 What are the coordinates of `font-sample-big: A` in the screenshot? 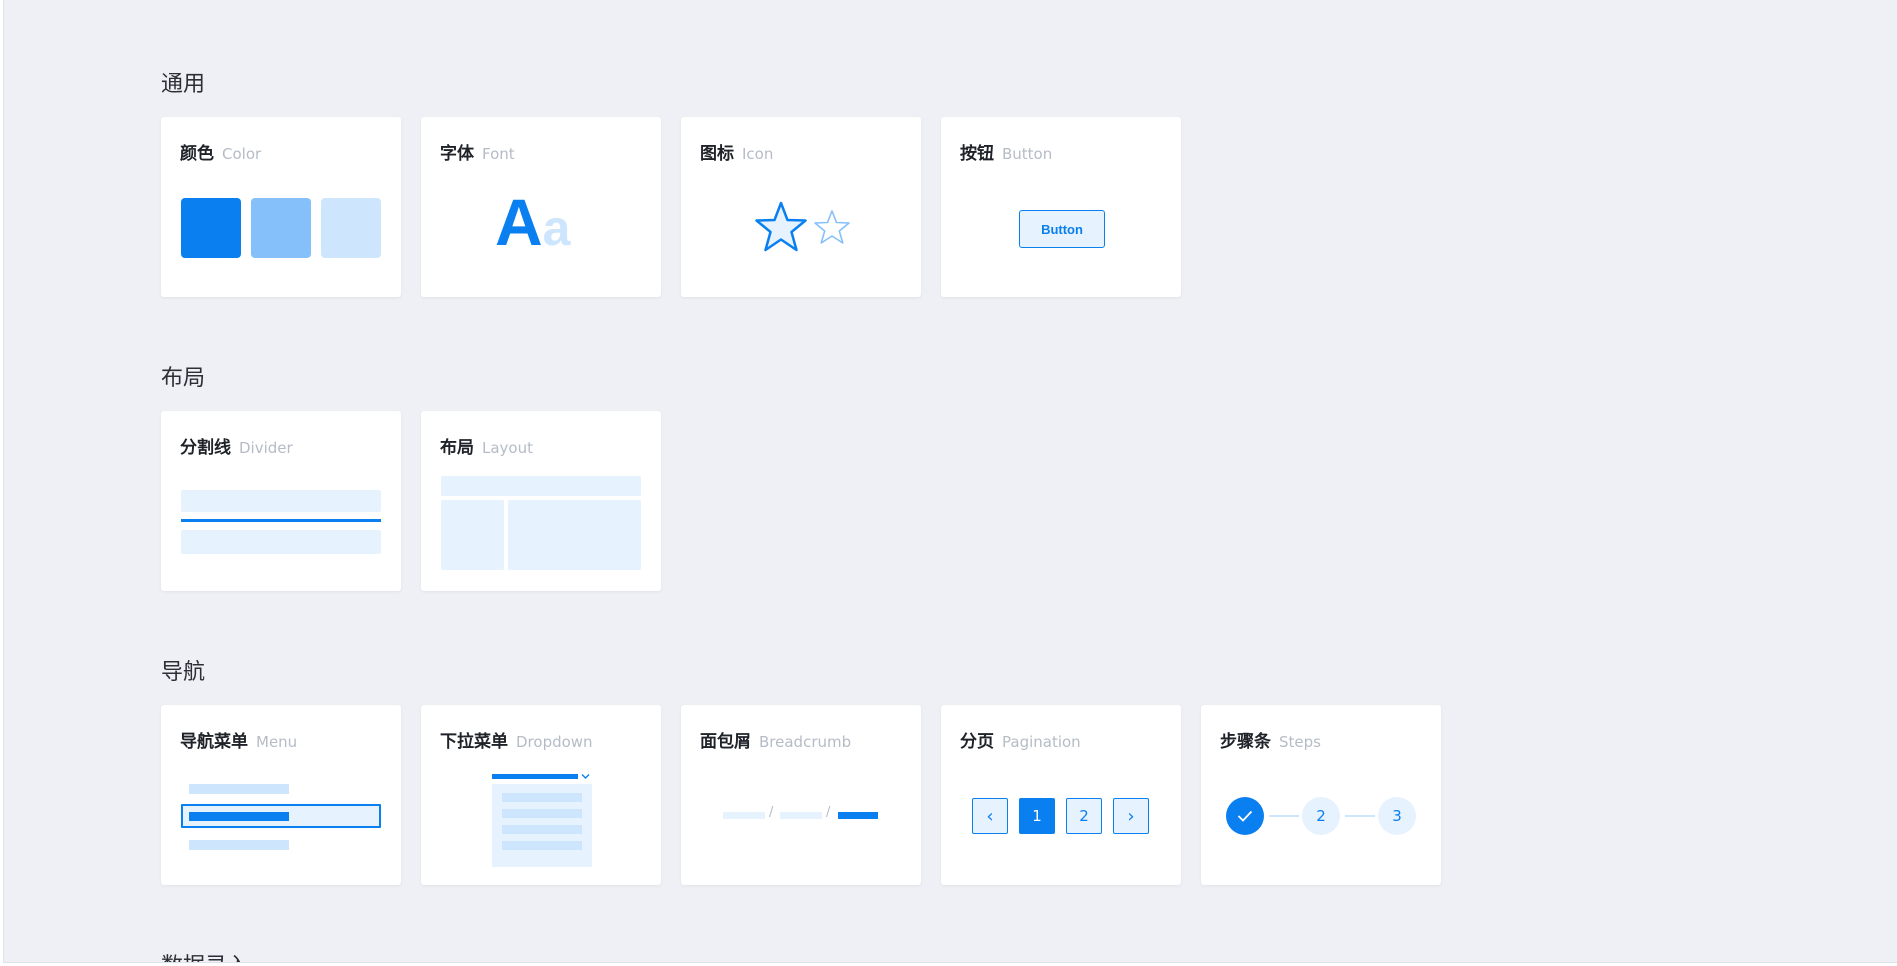 It's located at (519, 222).